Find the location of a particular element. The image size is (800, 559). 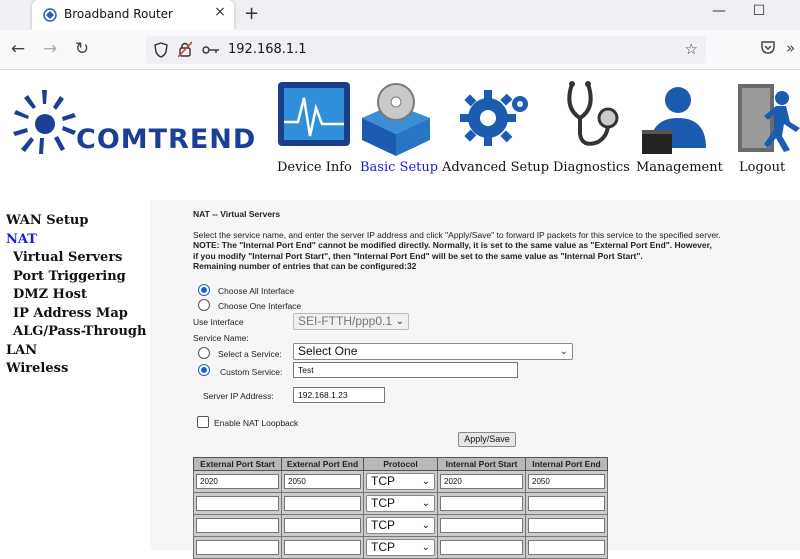

url-text: 192.168.1.1 is located at coordinates (267, 49).